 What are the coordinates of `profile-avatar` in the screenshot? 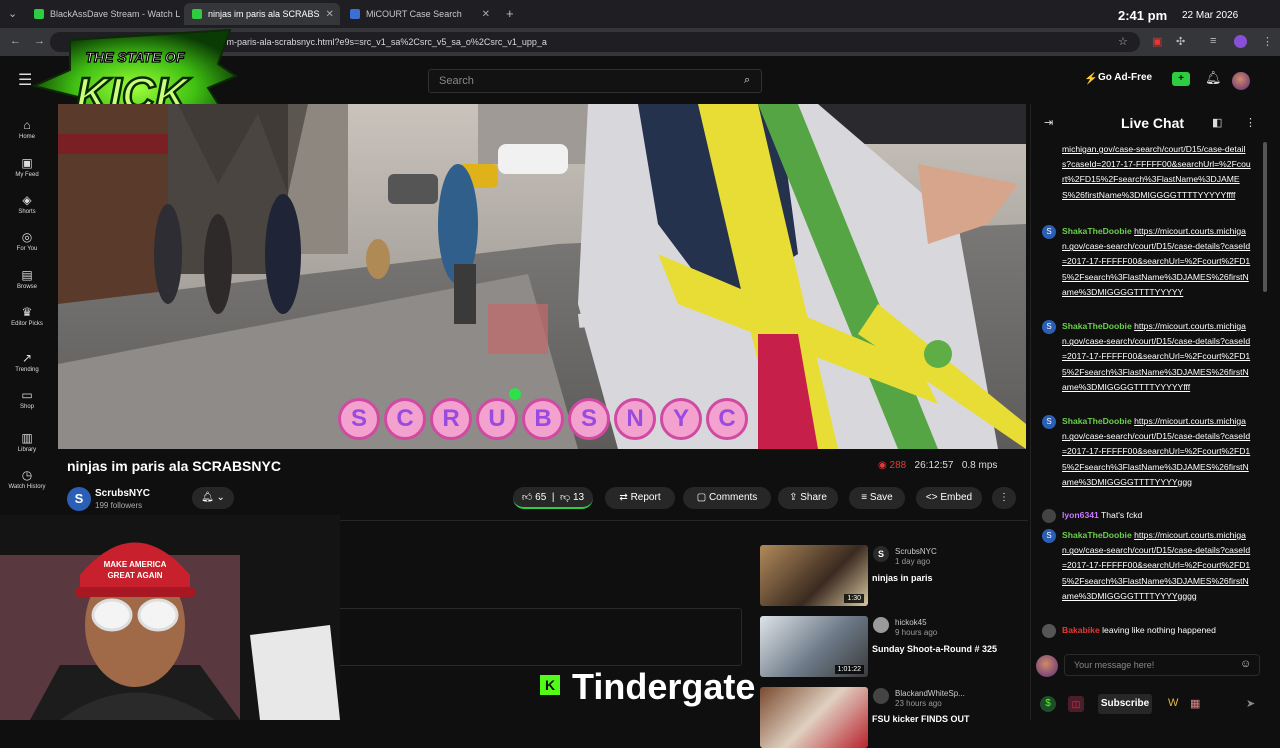 It's located at (1240, 41).